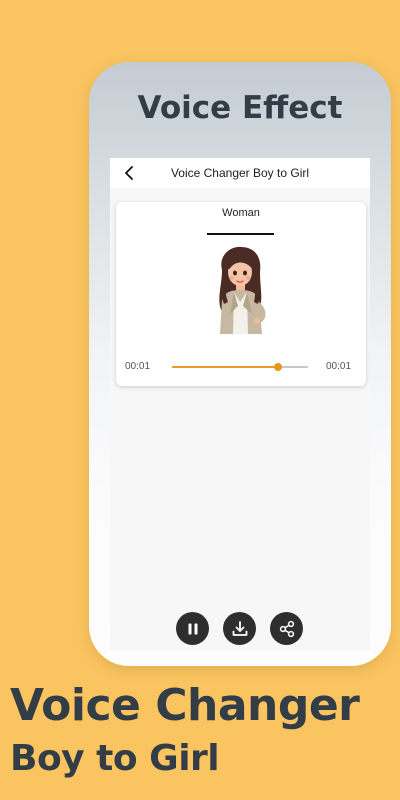 This screenshot has width=400, height=800. I want to click on share-icon, so click(286, 628).